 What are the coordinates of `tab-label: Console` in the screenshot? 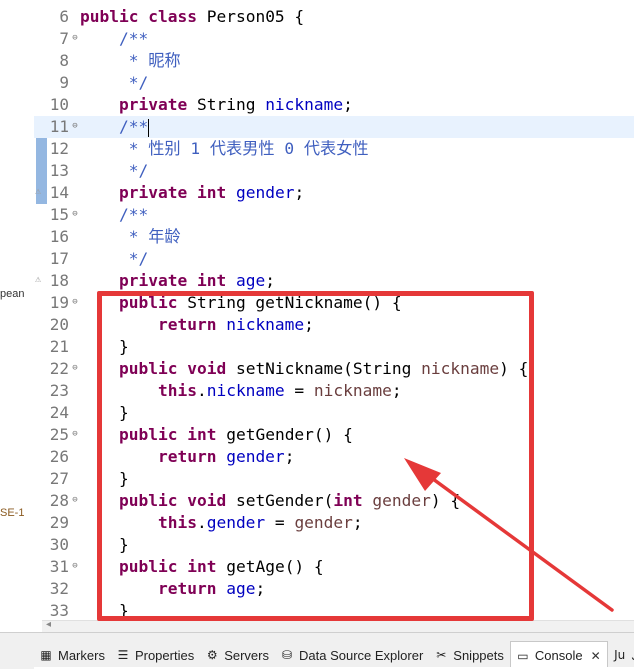 It's located at (558, 655).